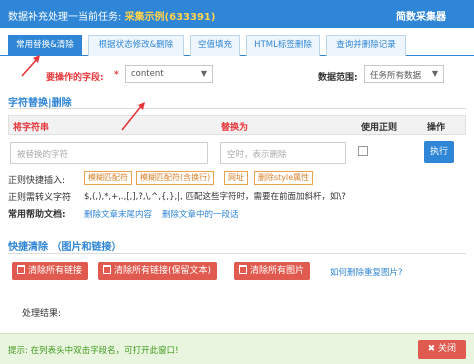  What do you see at coordinates (37, 215) in the screenshot?
I see `help-label: 常用帮助文档:` at bounding box center [37, 215].